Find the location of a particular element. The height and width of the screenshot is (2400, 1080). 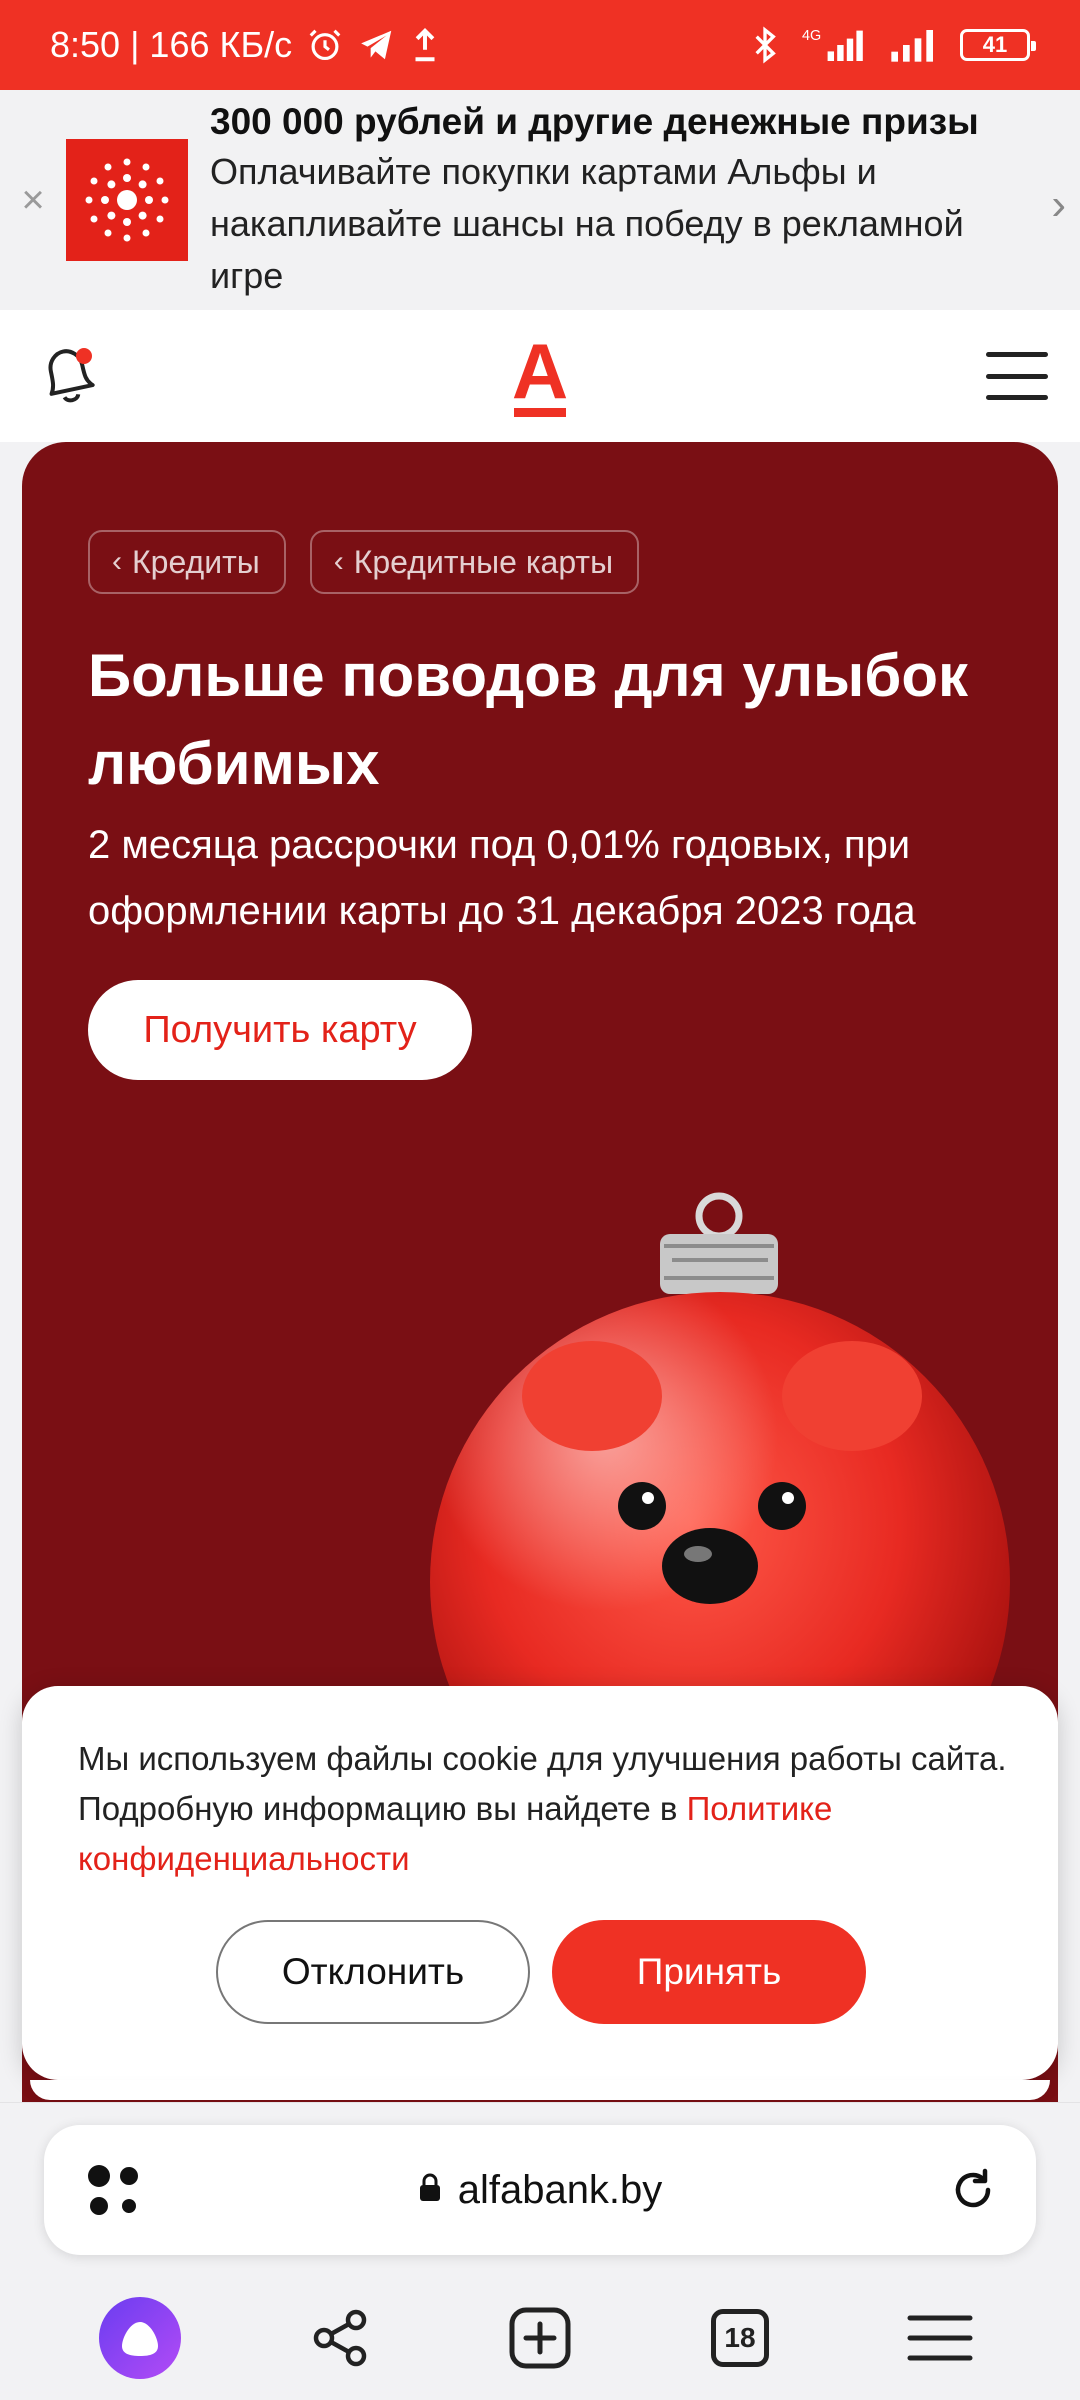

site-header: А is located at coordinates (540, 376).